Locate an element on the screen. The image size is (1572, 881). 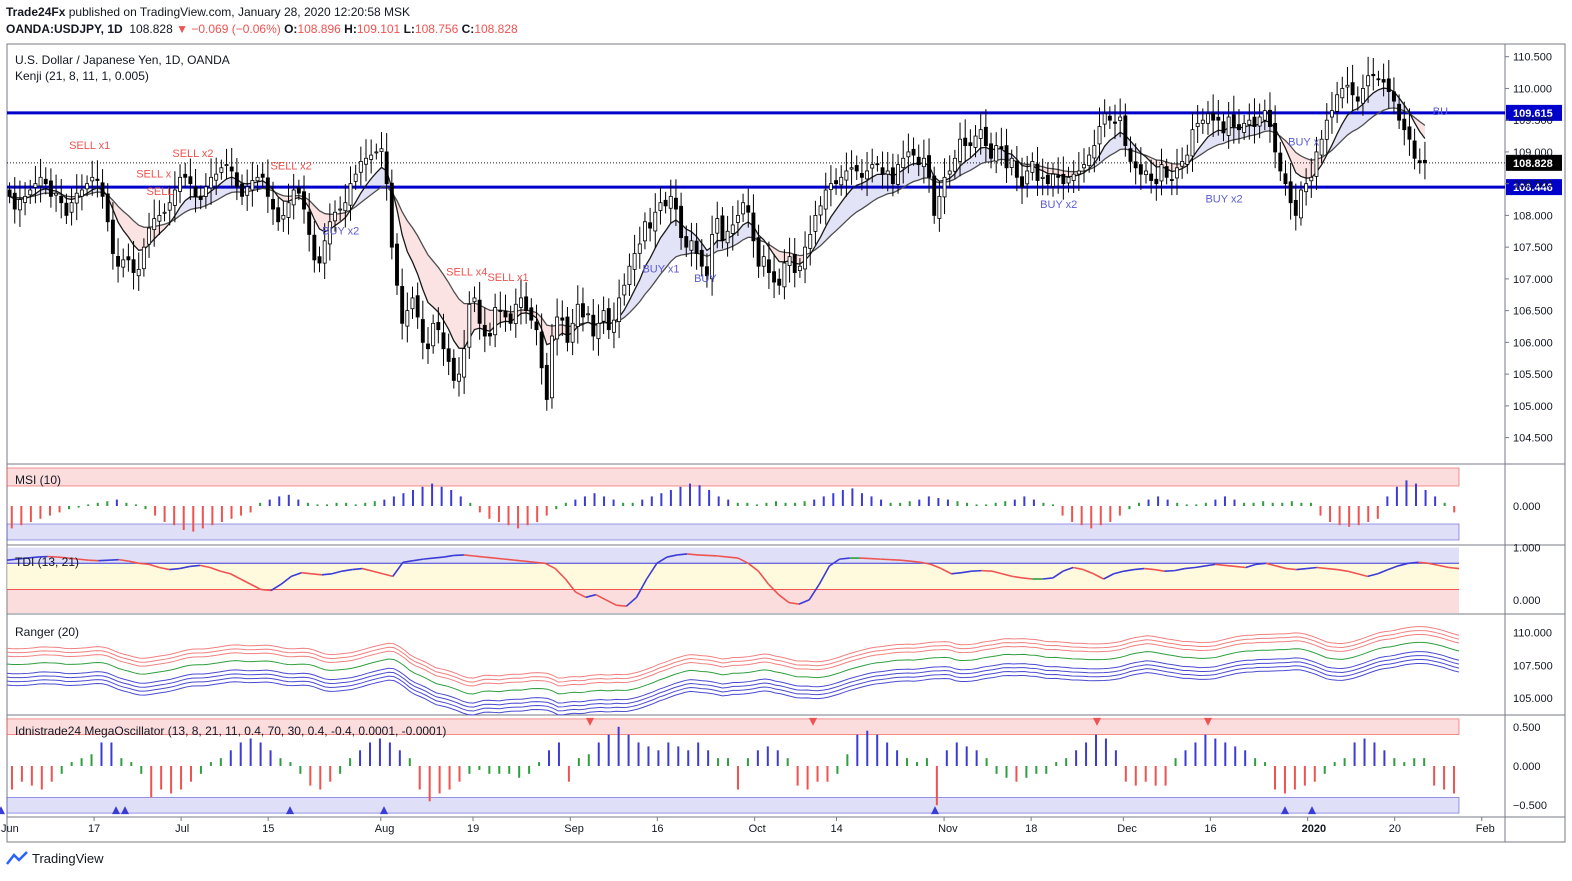
price-tick-label: 110.000 is located at coordinates (1532, 89).